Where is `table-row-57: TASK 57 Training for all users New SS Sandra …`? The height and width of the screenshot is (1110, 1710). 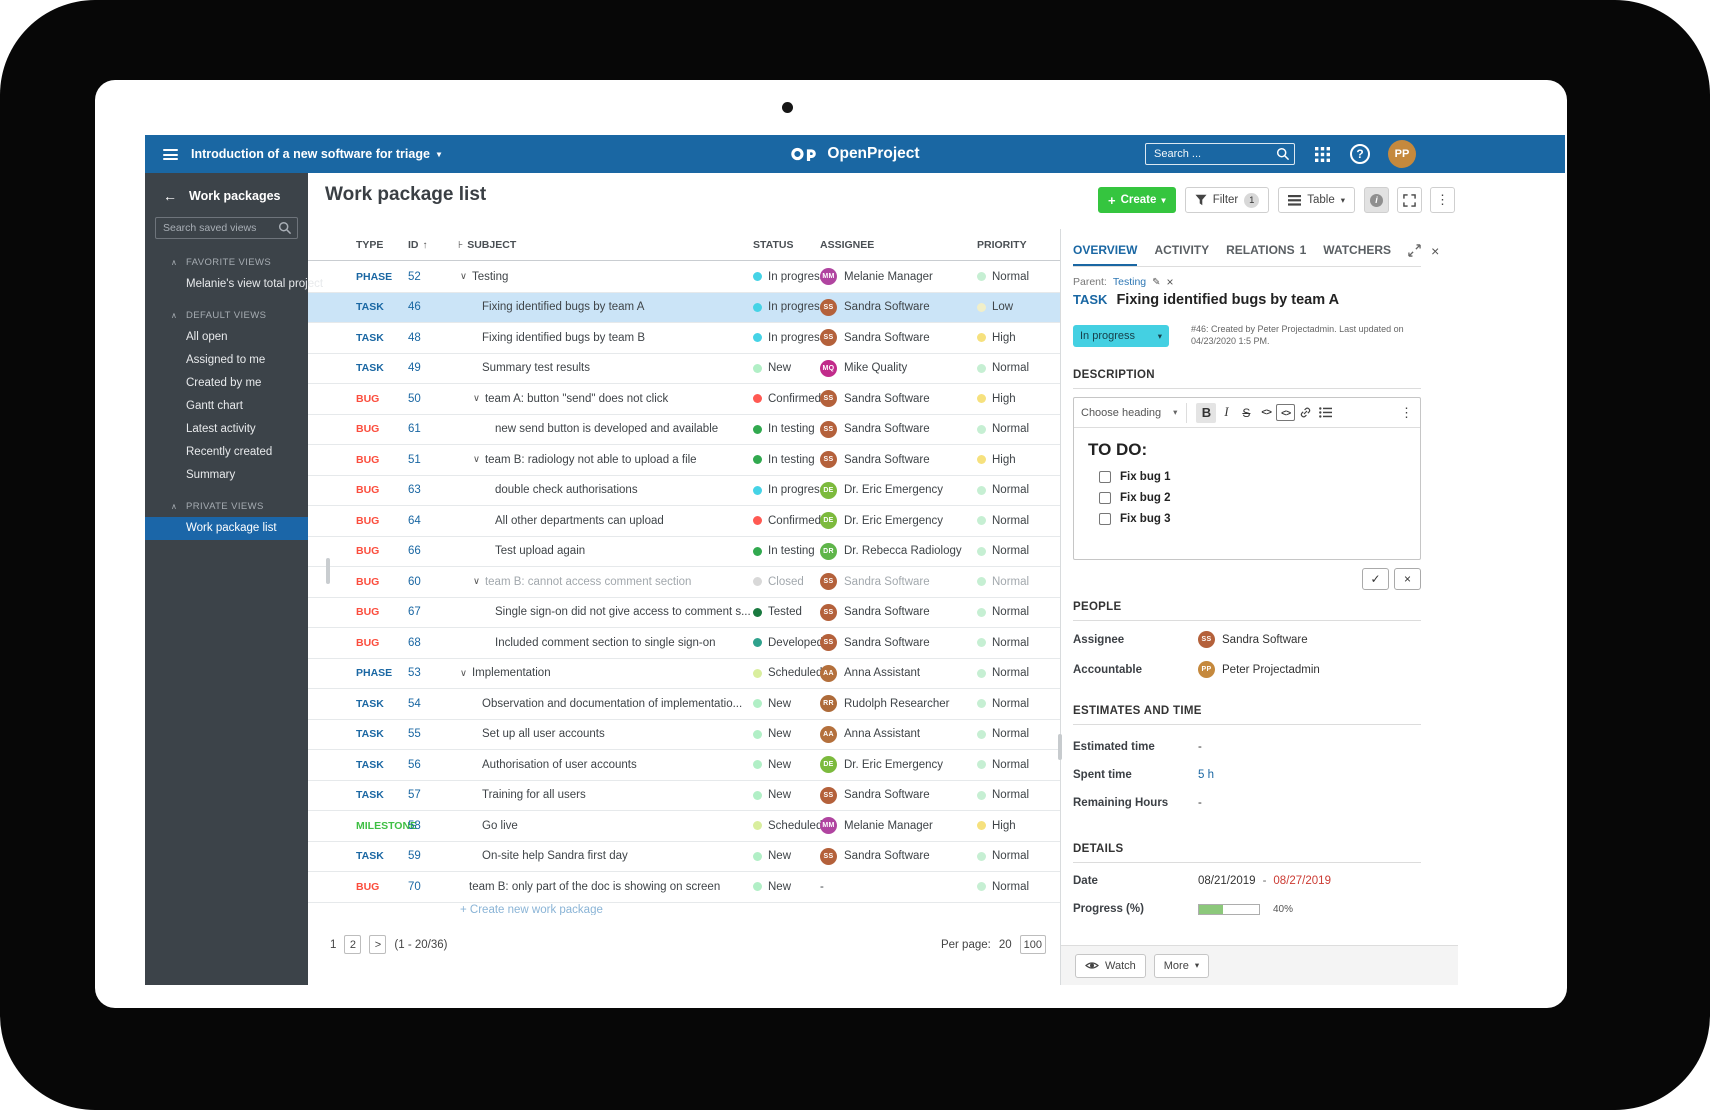 table-row-57: TASK 57 Training for all users New SS Sandra … is located at coordinates (684, 796).